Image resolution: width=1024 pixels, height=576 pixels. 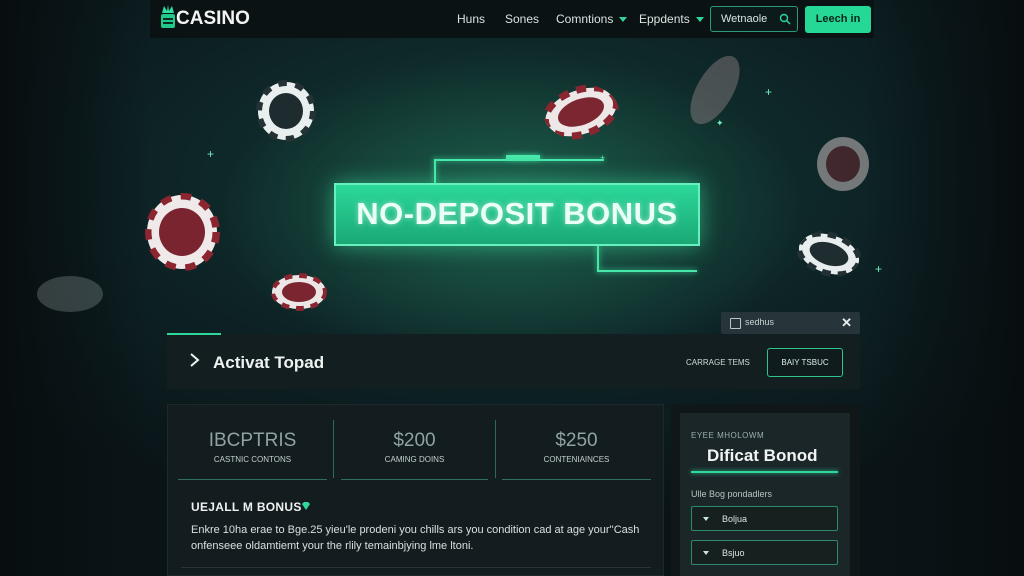 I want to click on login-button: Leech in, so click(x=838, y=19).